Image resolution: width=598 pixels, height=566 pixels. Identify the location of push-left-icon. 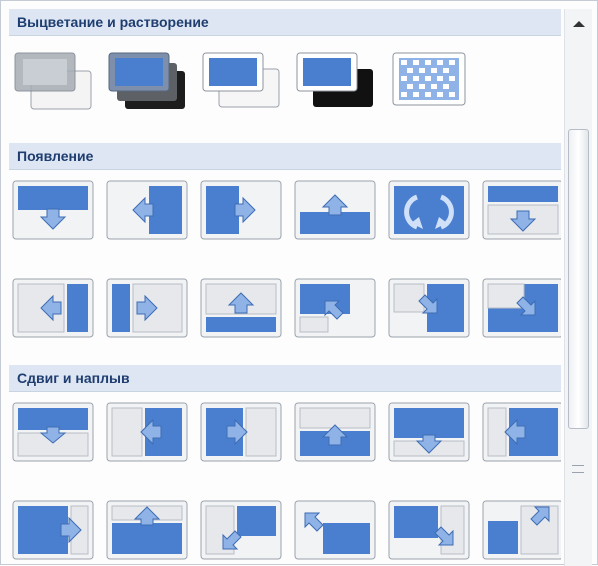
(53, 308).